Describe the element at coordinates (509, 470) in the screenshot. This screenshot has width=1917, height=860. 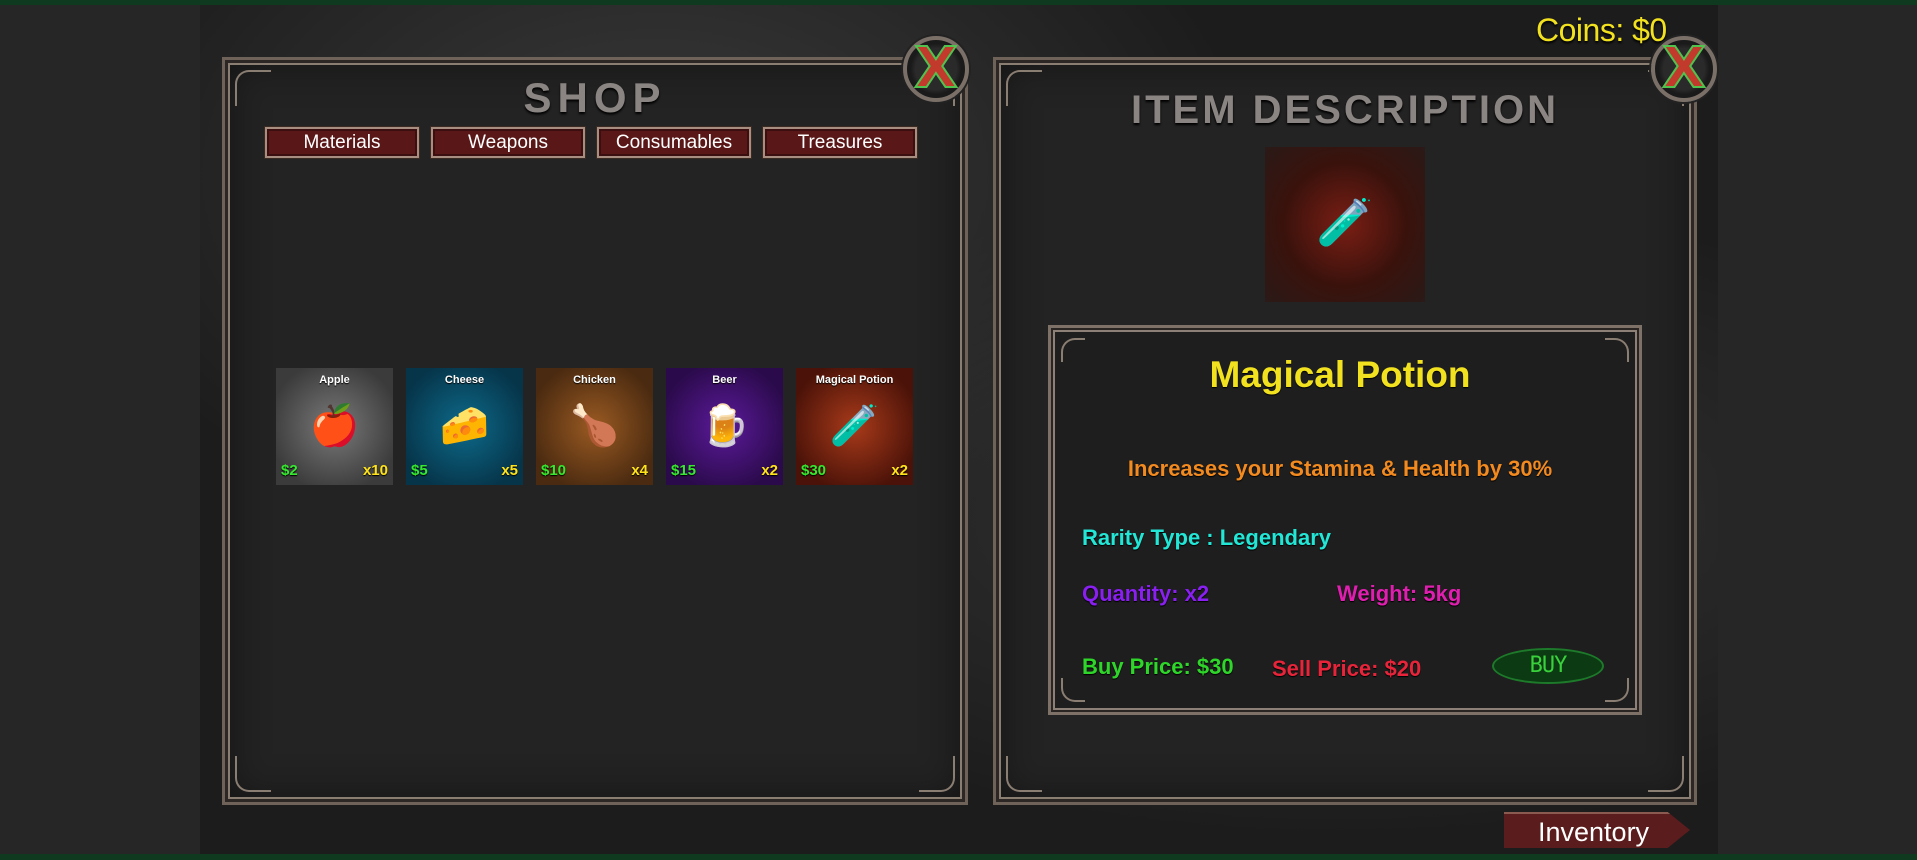
I see `item-quantity: x5` at that location.